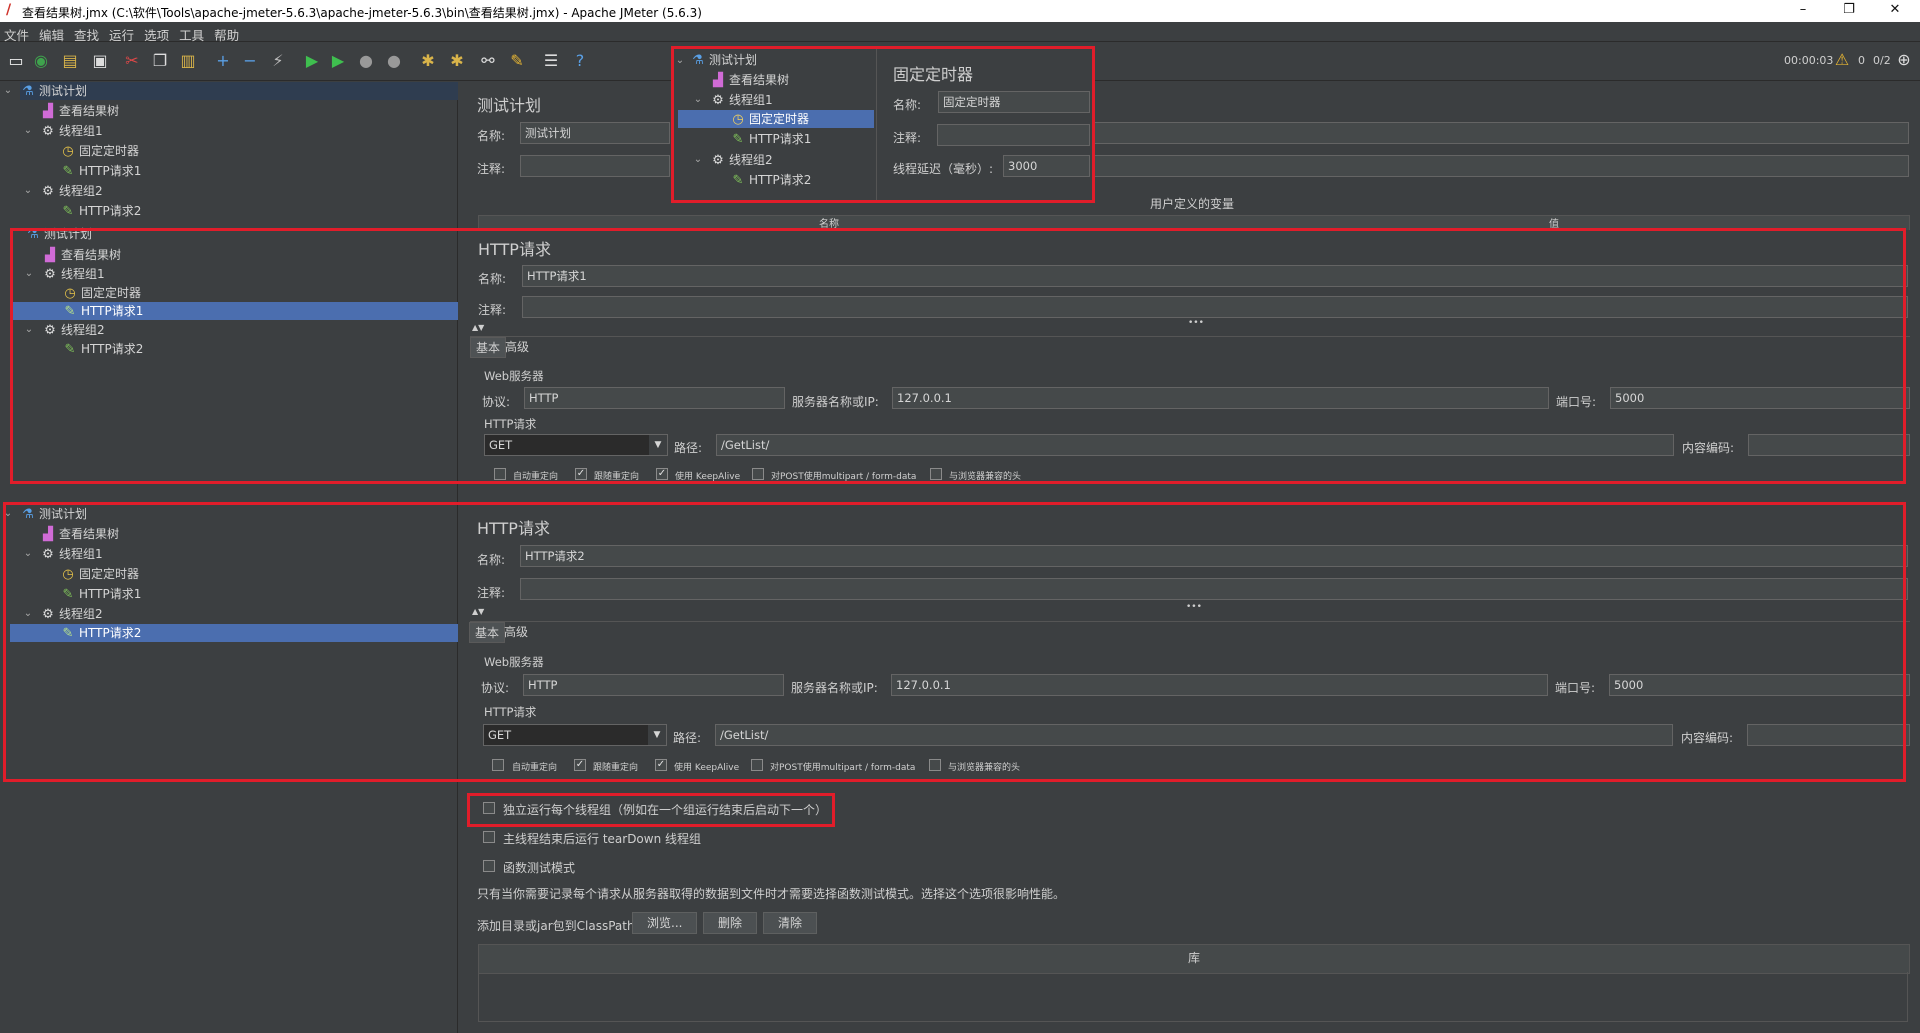 This screenshot has height=1033, width=1920. Describe the element at coordinates (776, 119) in the screenshot. I see `tree-node-timer-selected: ◷ 固定定时器` at that location.